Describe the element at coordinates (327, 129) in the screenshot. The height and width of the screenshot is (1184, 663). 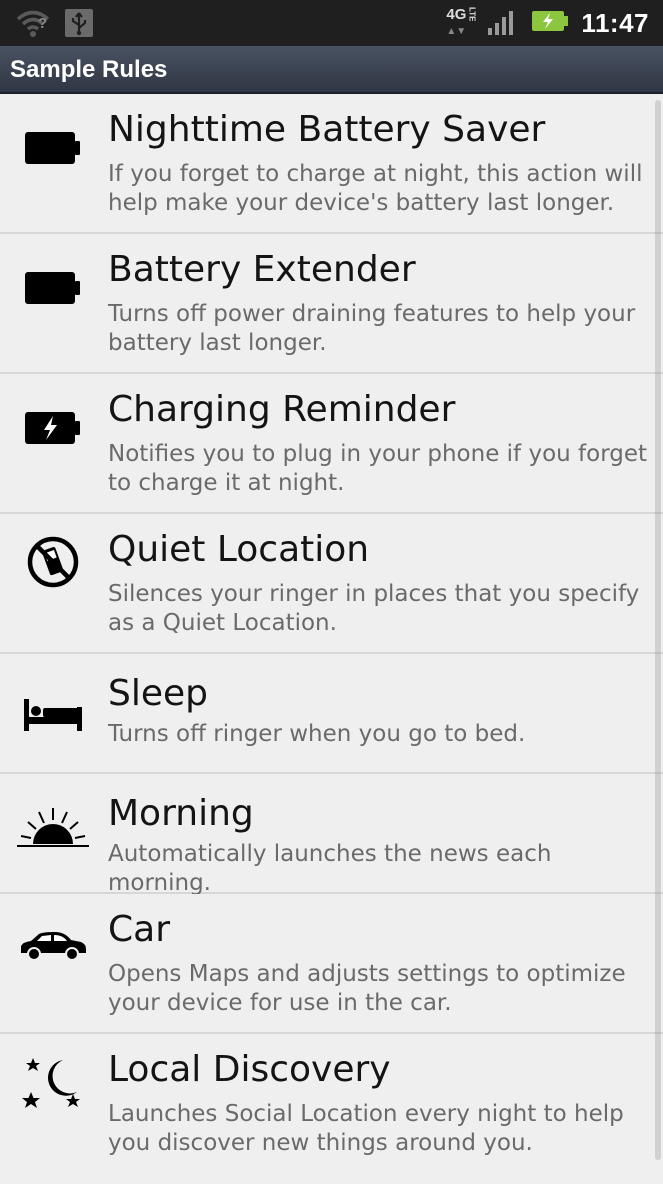
I see `rule-title: Nighttime Battery Saver` at that location.